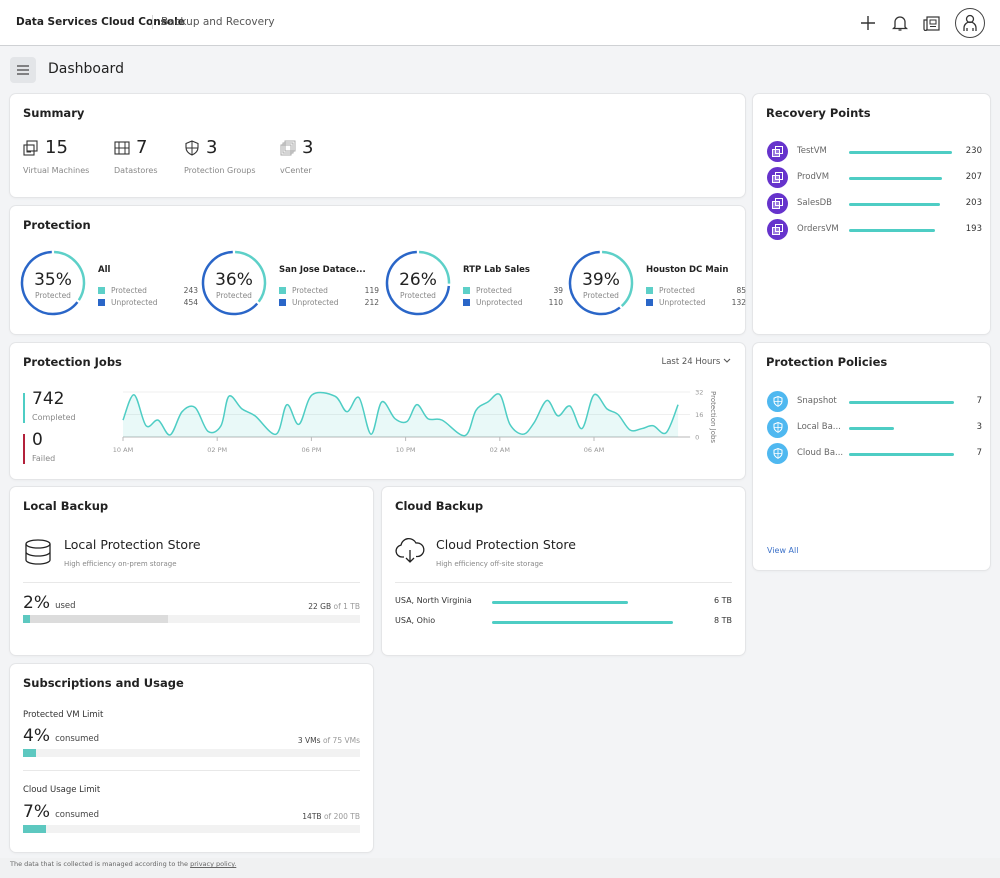 The height and width of the screenshot is (878, 1000). Describe the element at coordinates (874, 230) in the screenshot. I see `list-item: OrdersVM 193` at that location.